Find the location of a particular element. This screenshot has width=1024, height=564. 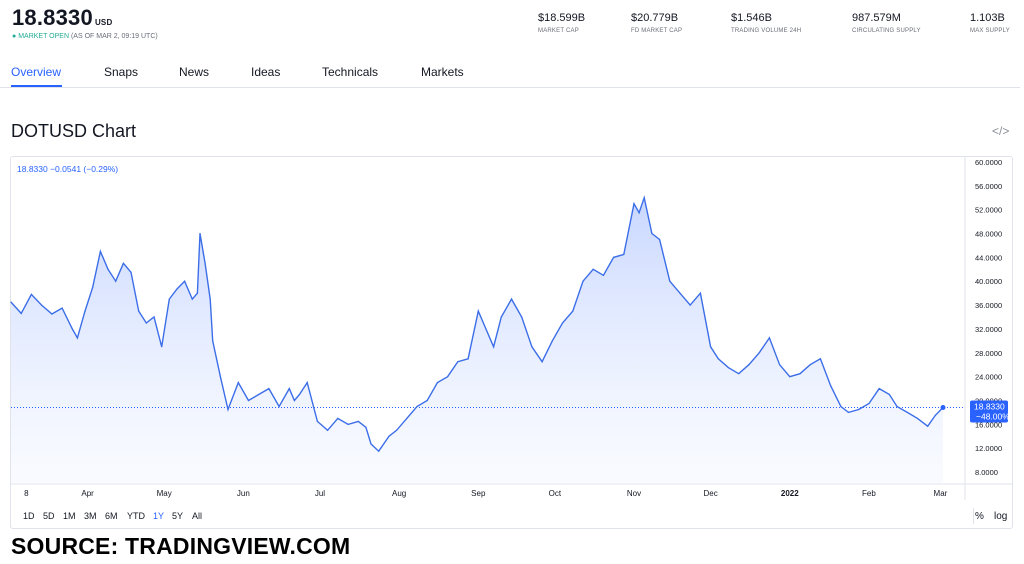

x-tick-label: Mar is located at coordinates (941, 493).